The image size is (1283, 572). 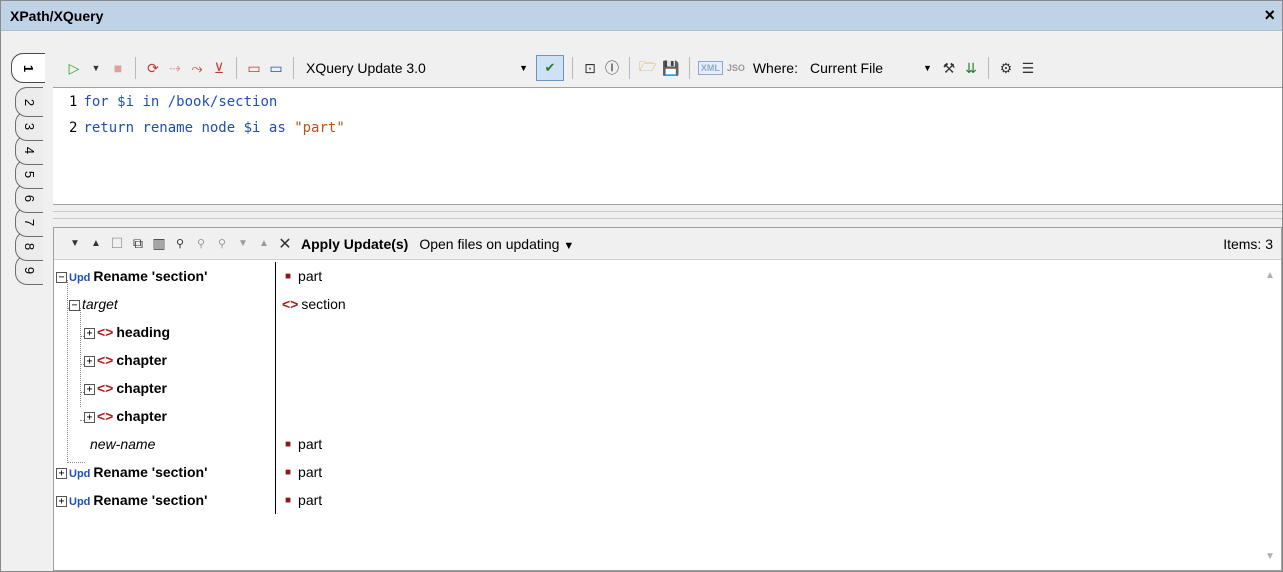 I want to click on copy-icon: ☐, so click(x=117, y=244).